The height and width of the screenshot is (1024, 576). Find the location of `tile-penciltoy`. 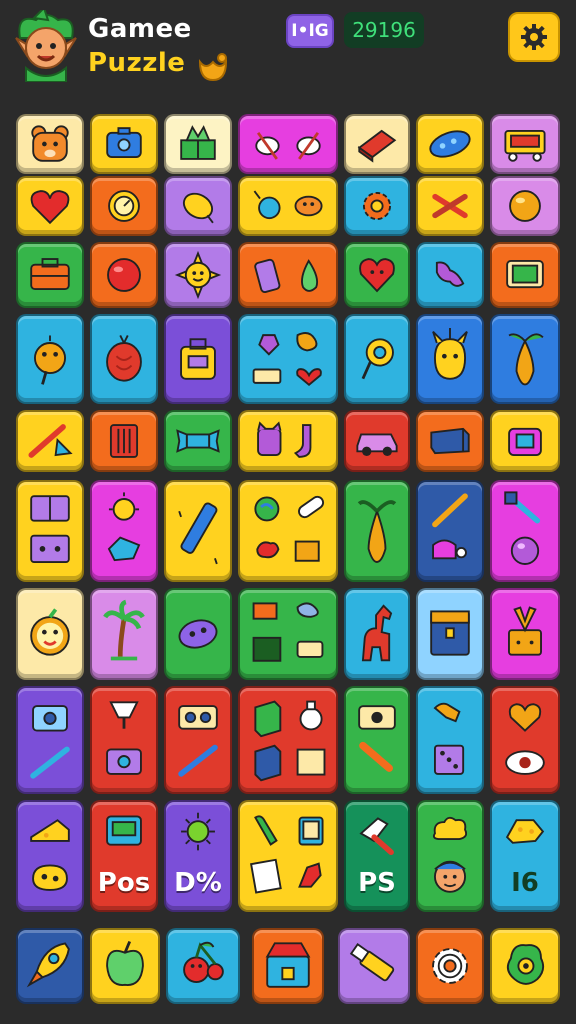

tile-penciltoy is located at coordinates (450, 531).